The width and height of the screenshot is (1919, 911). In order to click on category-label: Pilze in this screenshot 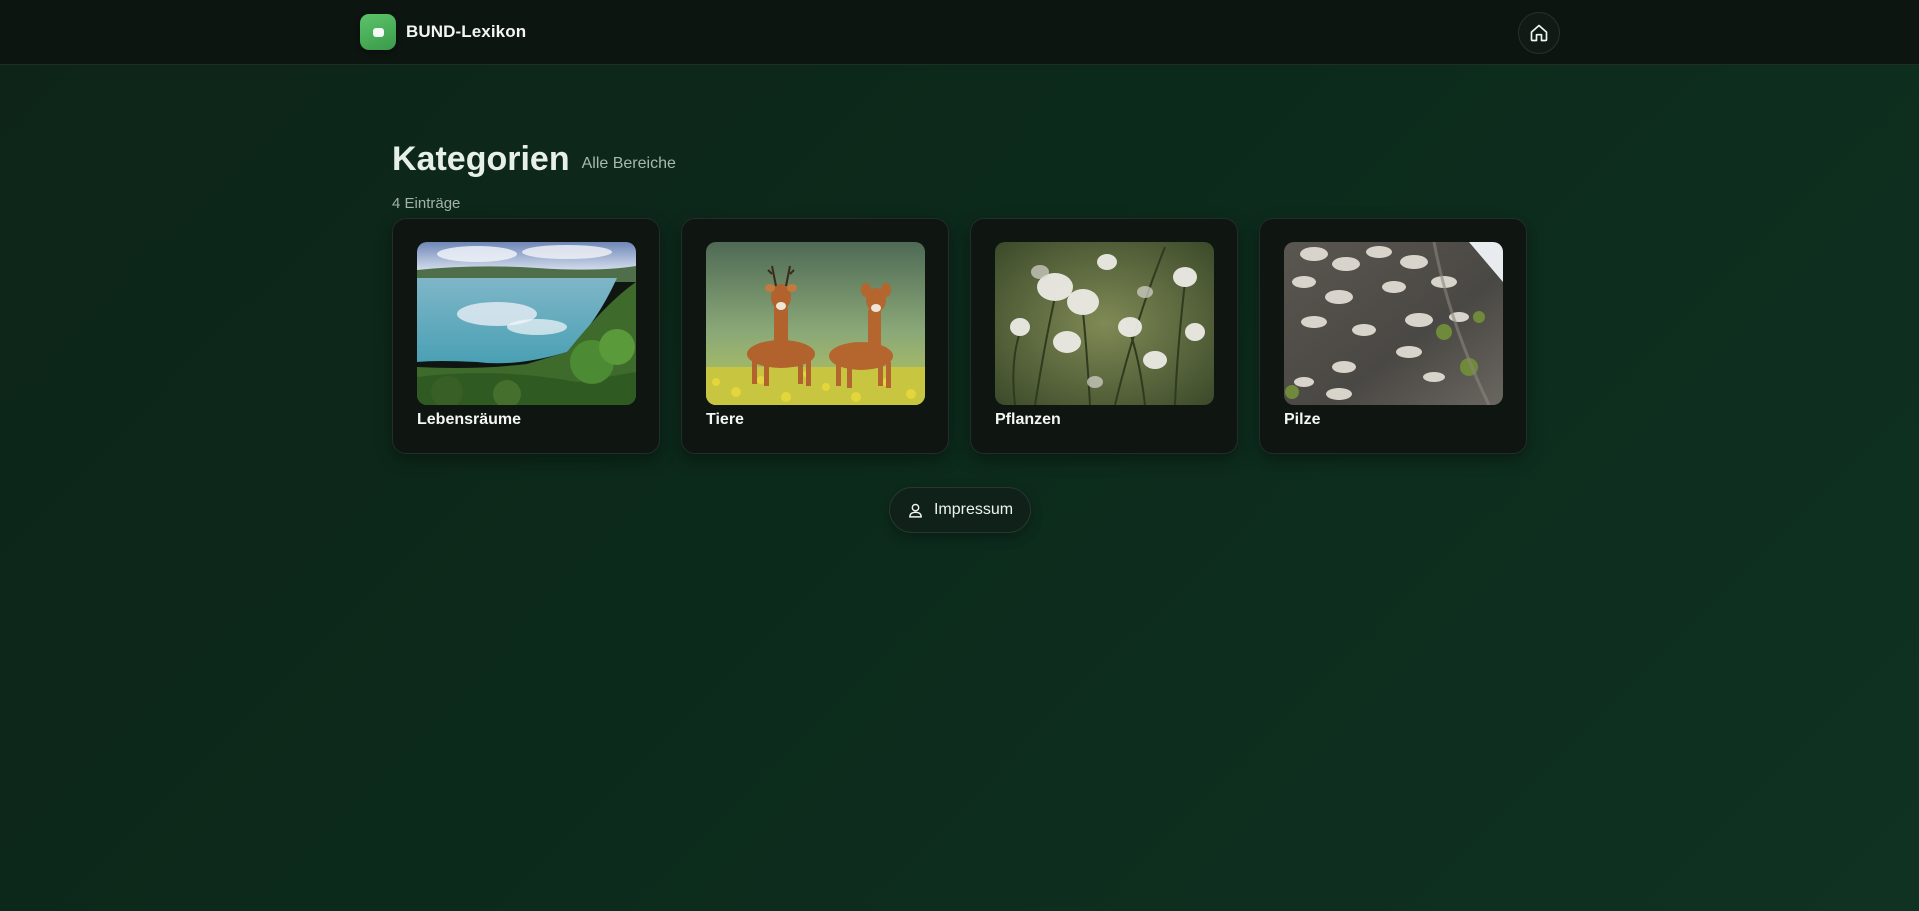, I will do `click(1302, 419)`.